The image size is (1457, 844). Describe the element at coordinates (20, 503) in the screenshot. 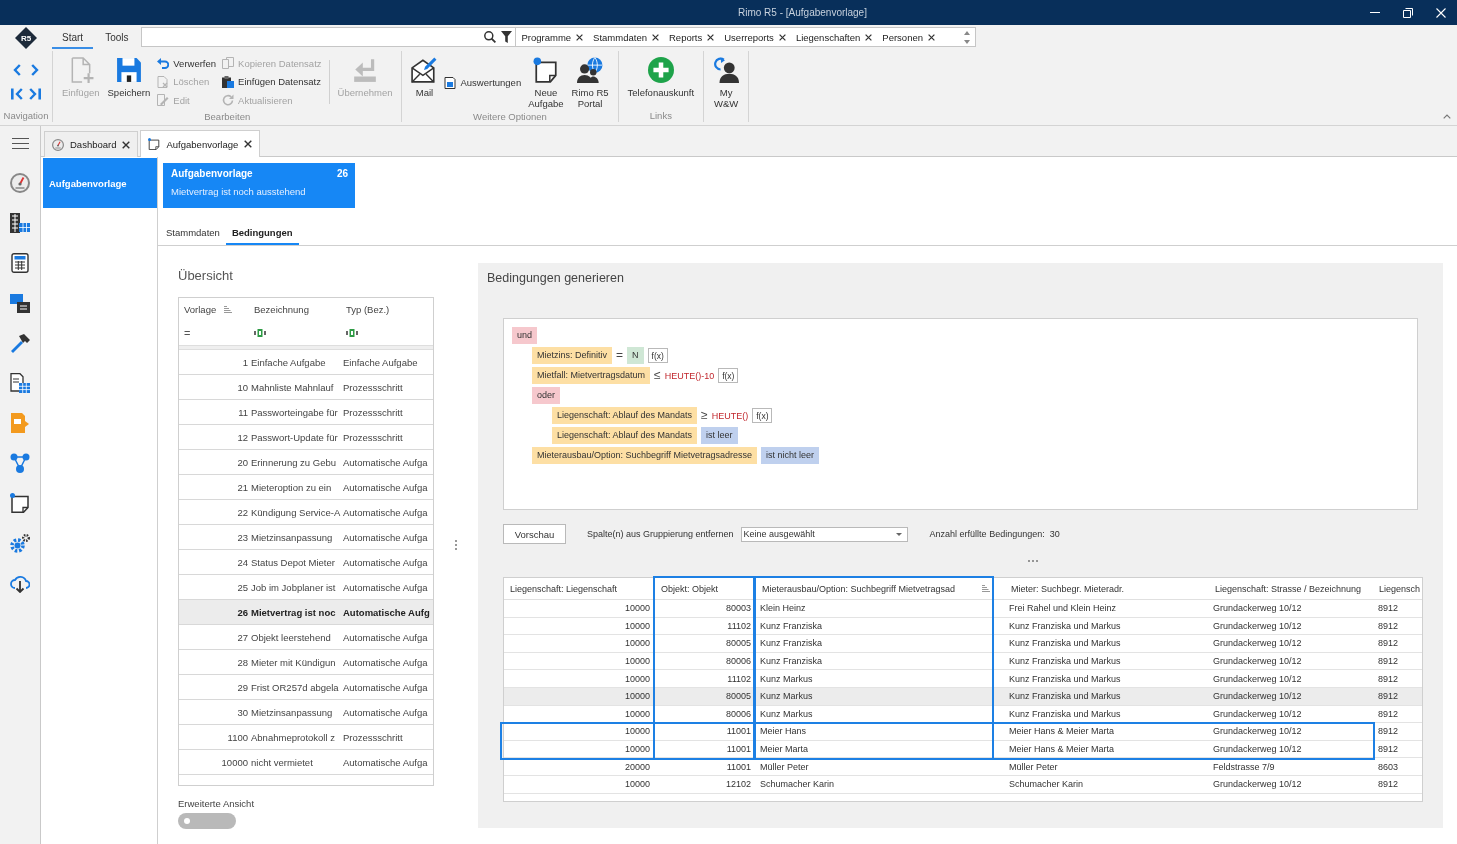

I see `note-icon` at that location.